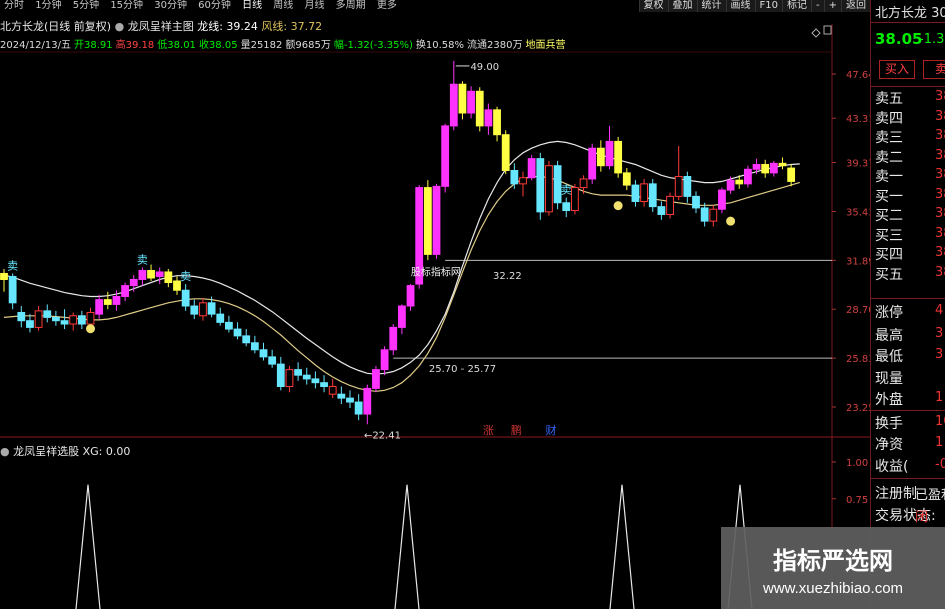 Image resolution: width=945 pixels, height=609 pixels. I want to click on sub-indicator-value: XG: 0.00, so click(106, 451).